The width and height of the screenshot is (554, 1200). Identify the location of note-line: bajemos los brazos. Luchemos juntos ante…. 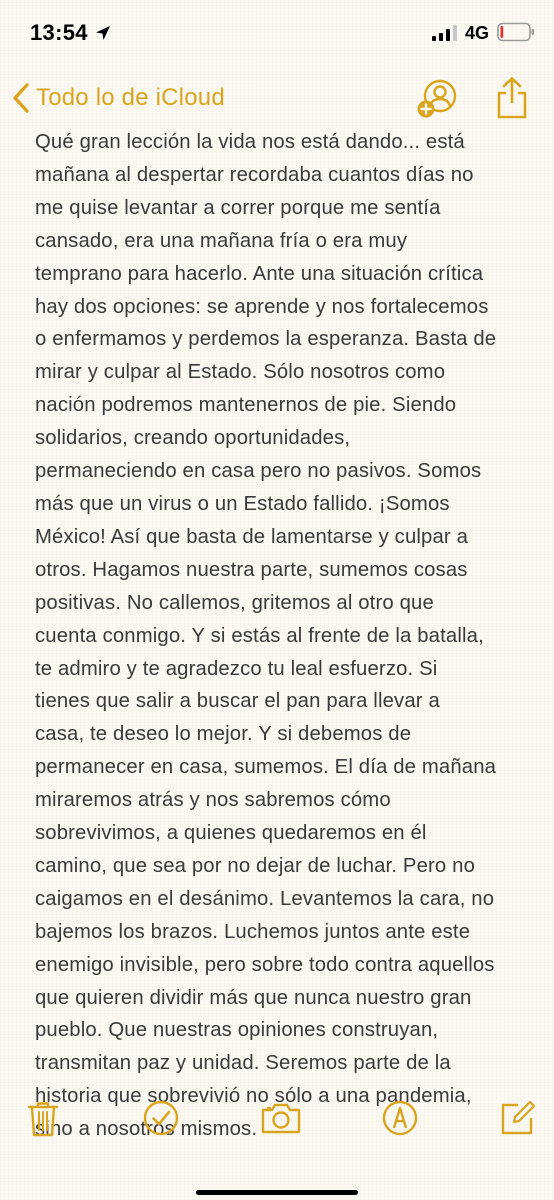
(253, 931).